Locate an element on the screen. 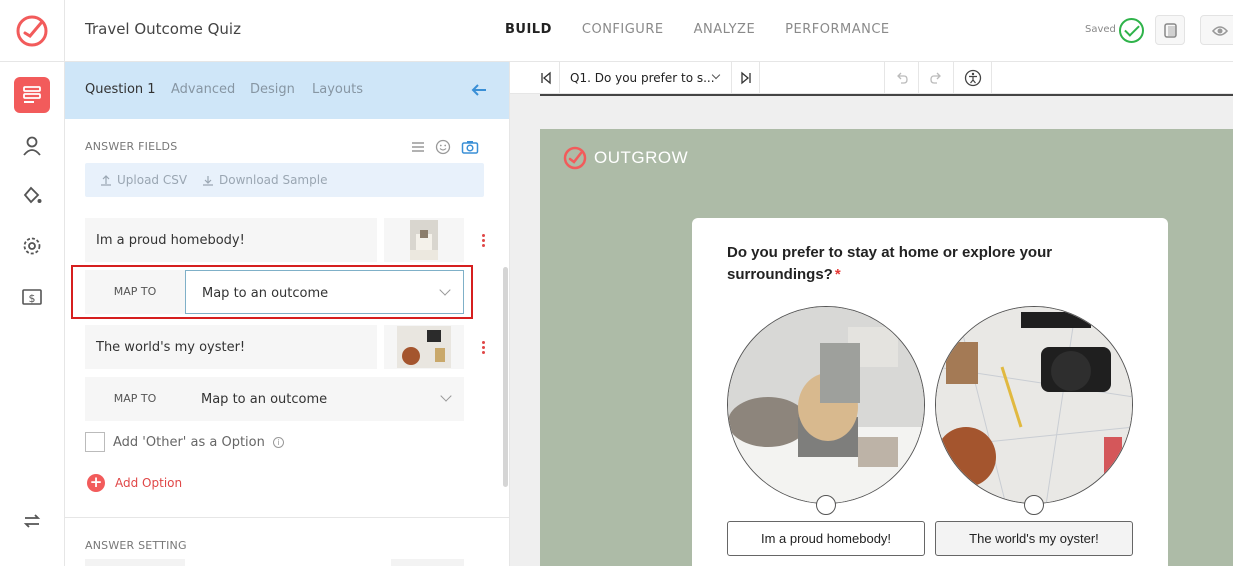 The height and width of the screenshot is (566, 1233). choice-2-button: The world's my oyster! is located at coordinates (1034, 538).